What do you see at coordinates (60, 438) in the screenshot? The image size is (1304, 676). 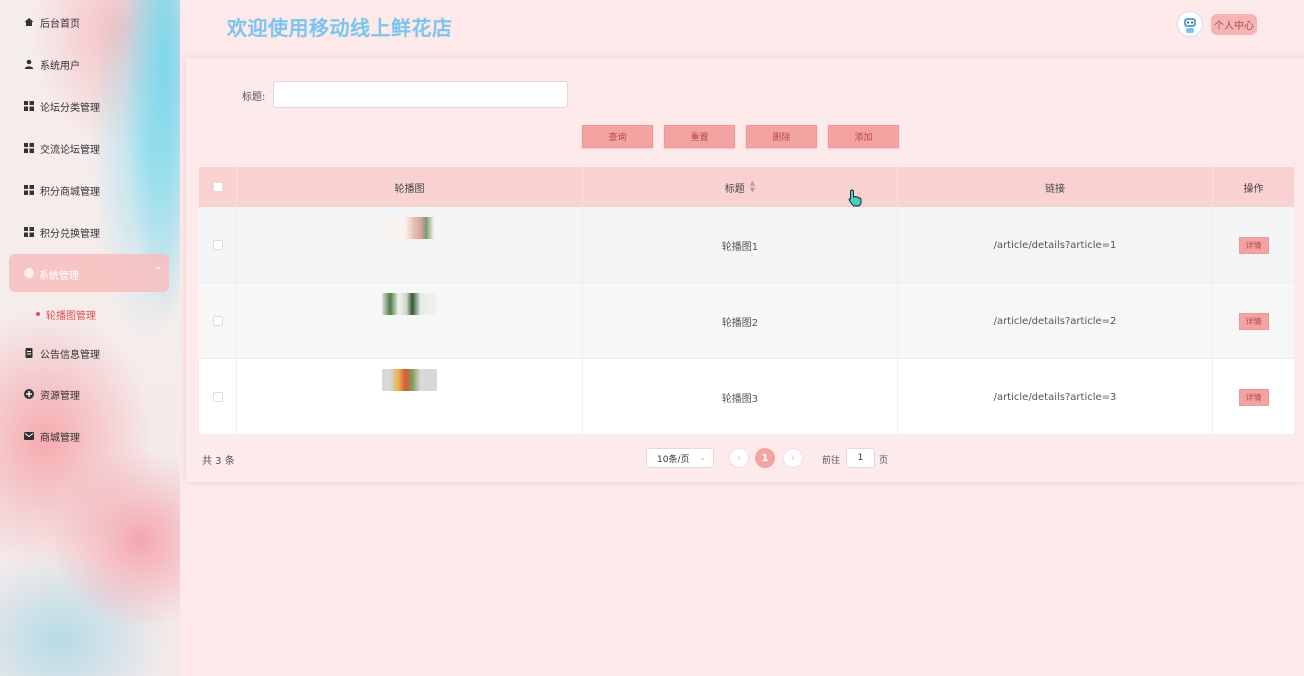 I see `sidebar-item-label: 商城管理` at bounding box center [60, 438].